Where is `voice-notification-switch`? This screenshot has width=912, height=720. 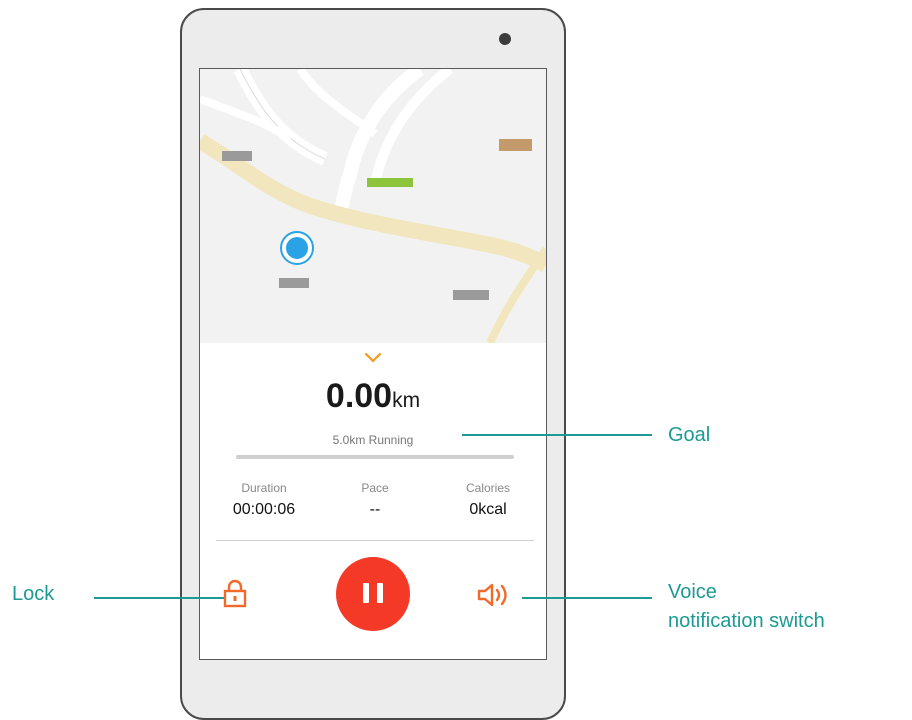
voice-notification-switch is located at coordinates (494, 595).